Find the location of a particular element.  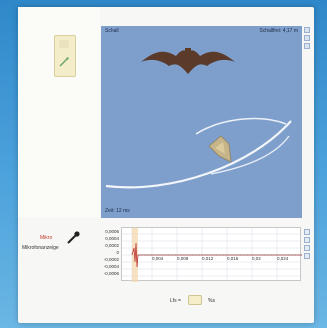

plot-reset-button is located at coordinates (307, 256).